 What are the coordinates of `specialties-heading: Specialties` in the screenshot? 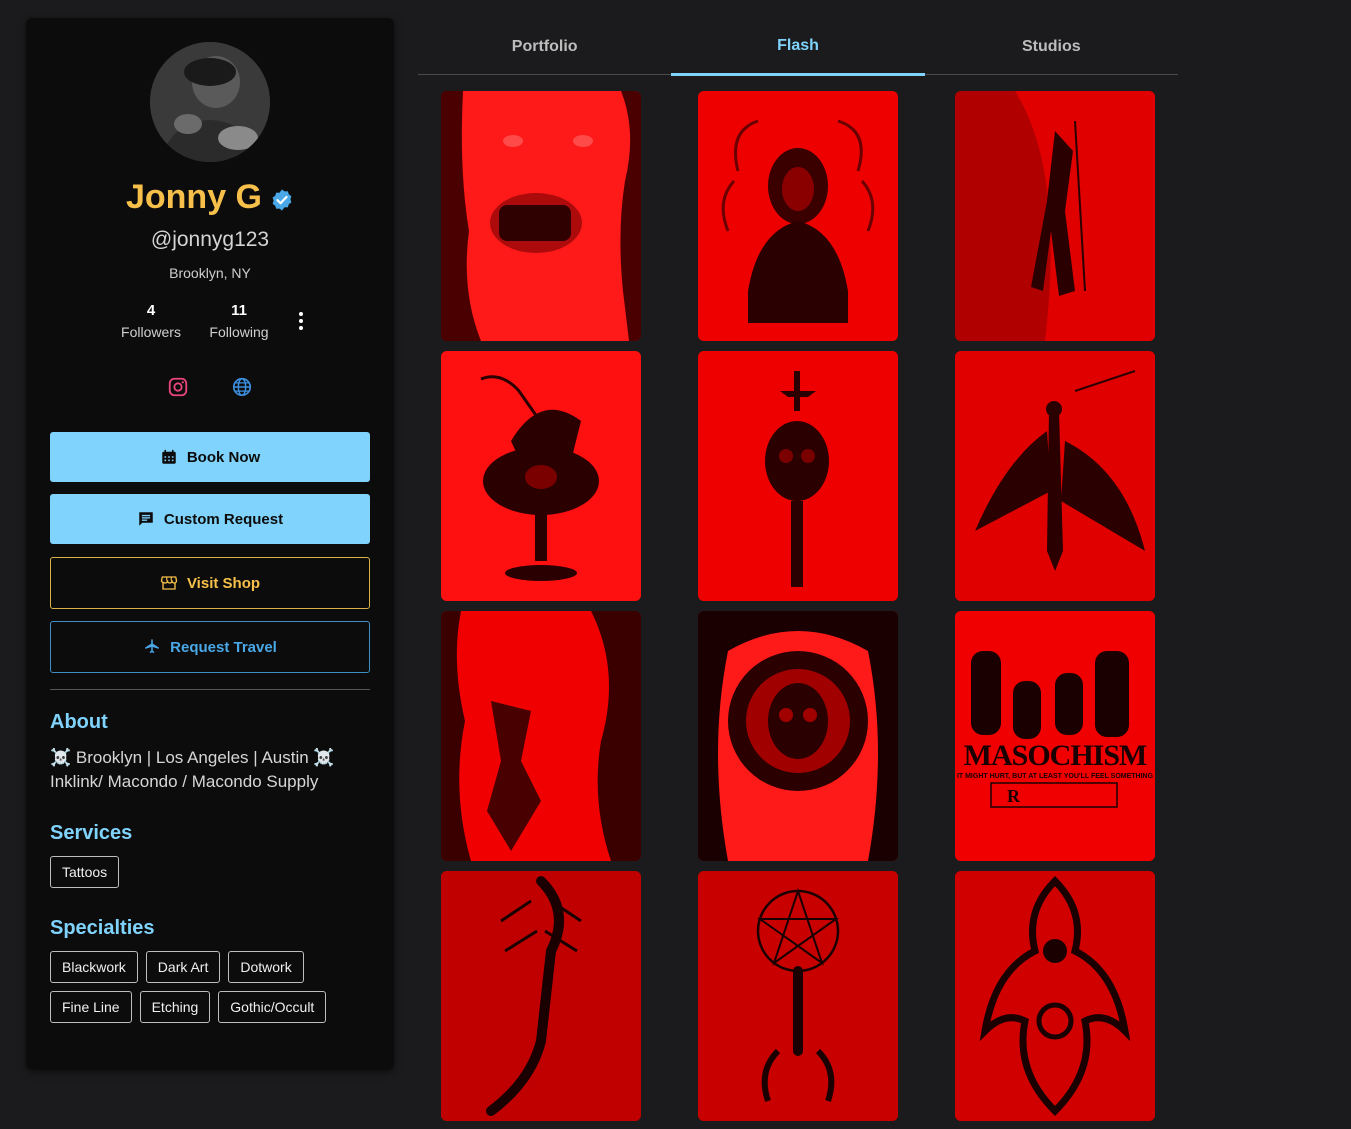 It's located at (102, 928).